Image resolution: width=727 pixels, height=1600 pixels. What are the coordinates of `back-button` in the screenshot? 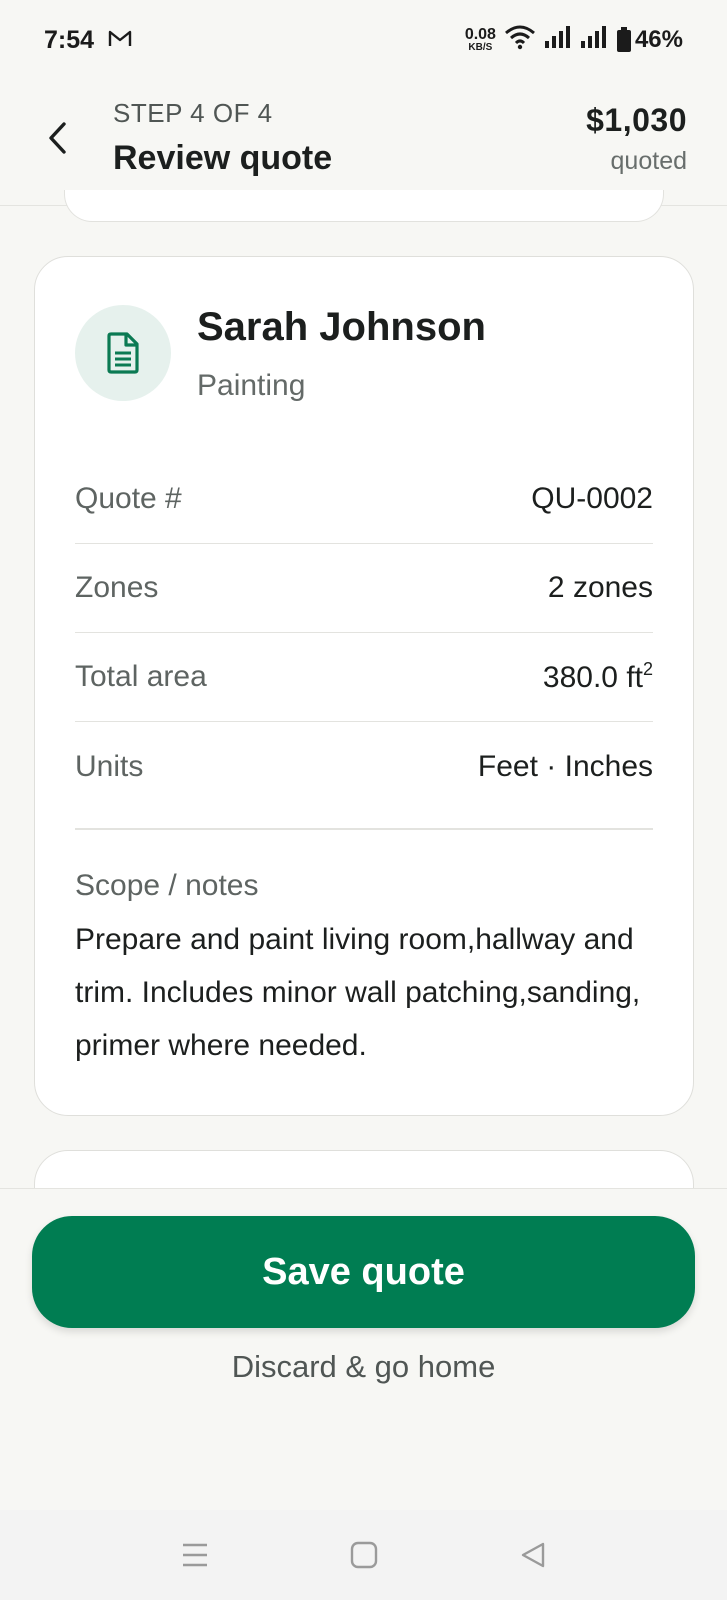 It's located at (58, 138).